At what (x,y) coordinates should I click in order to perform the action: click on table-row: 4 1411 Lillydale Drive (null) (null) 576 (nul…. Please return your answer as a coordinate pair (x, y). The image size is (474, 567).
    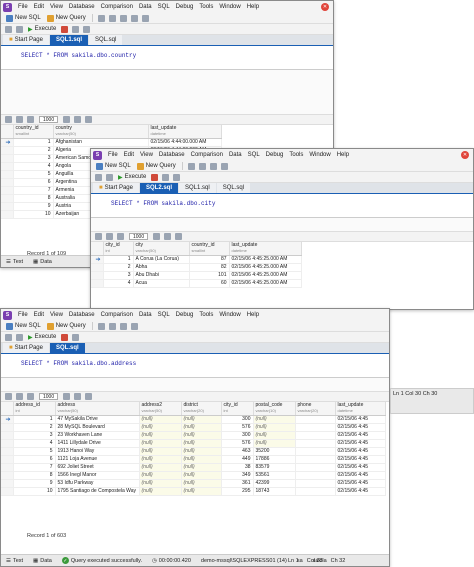
    Looking at the image, I should click on (193, 443).